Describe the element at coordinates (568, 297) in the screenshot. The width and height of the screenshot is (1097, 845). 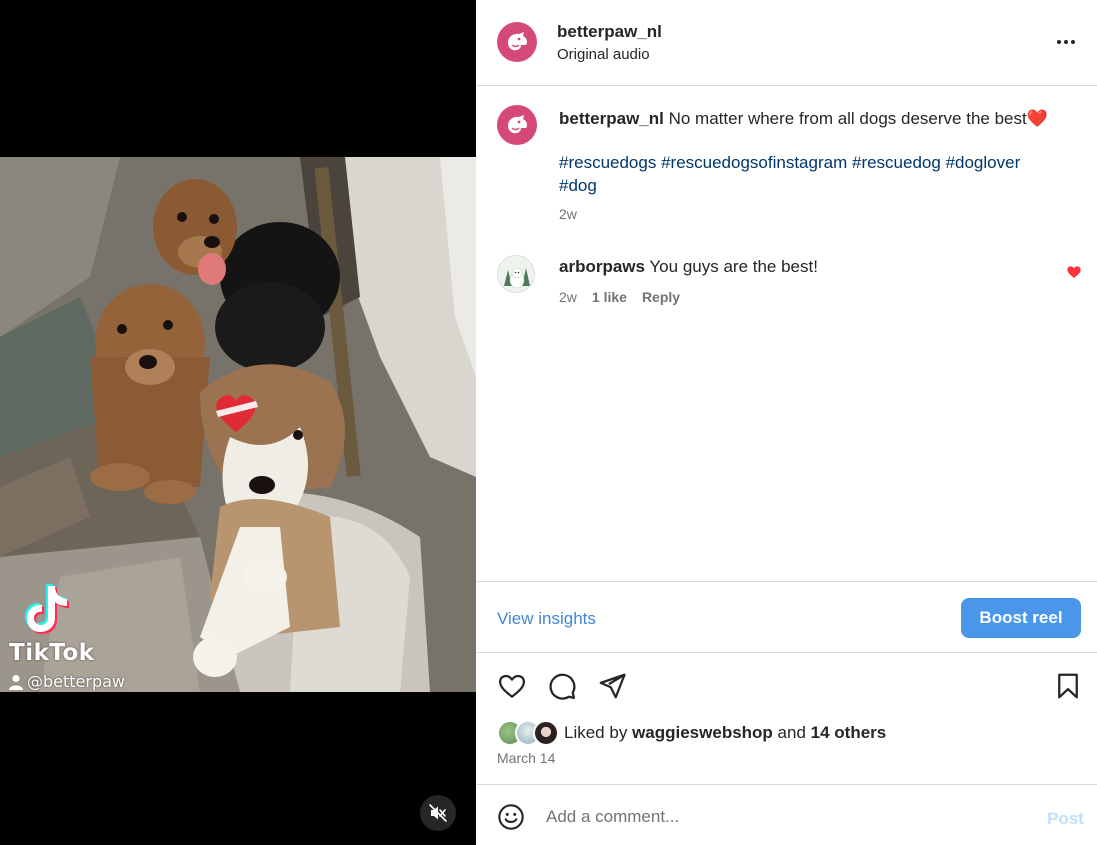
I see `comment-timestamp: 2w` at that location.